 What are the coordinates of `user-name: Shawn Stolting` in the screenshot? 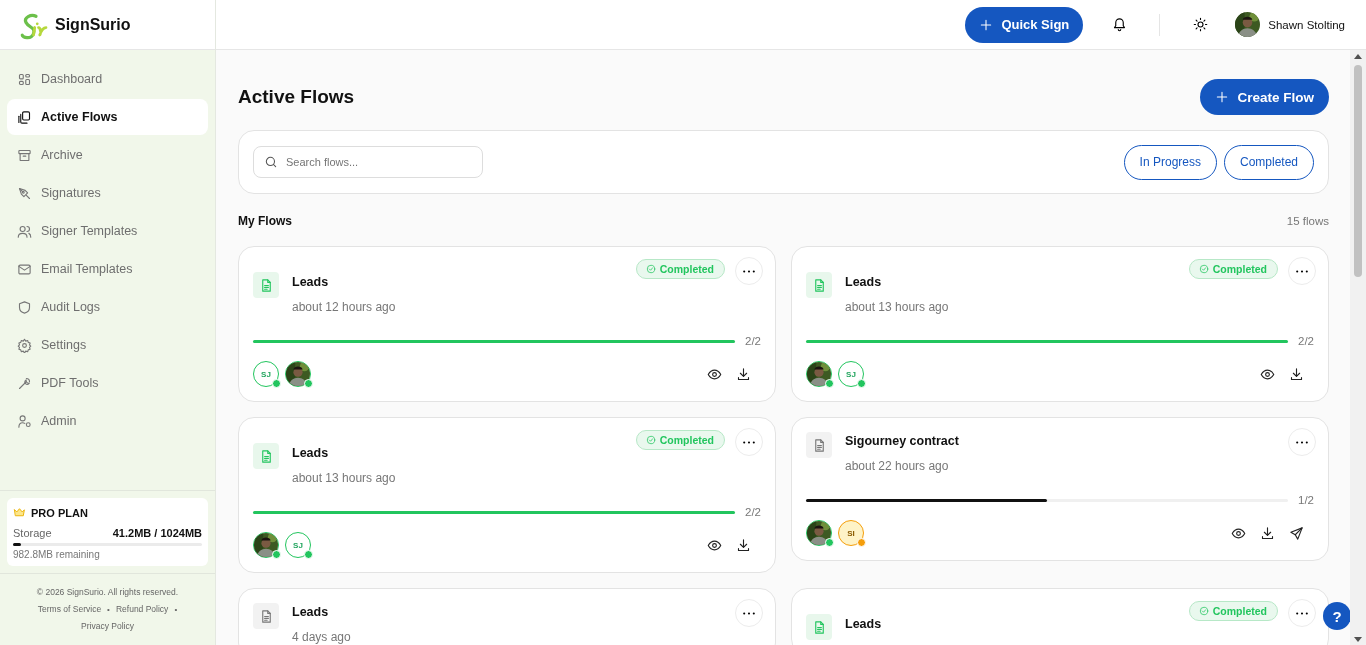 It's located at (1306, 24).